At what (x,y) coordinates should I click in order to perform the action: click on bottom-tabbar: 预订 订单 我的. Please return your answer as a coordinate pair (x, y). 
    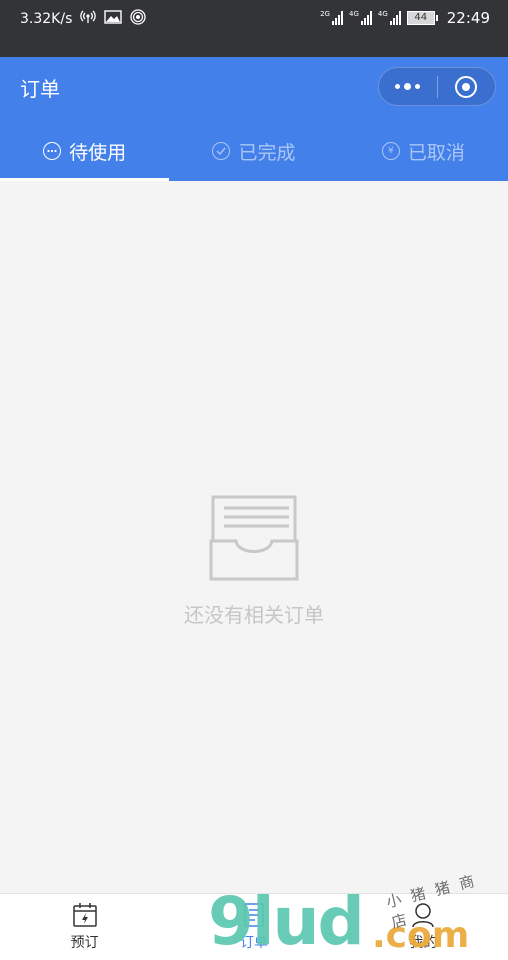
    Looking at the image, I should click on (254, 926).